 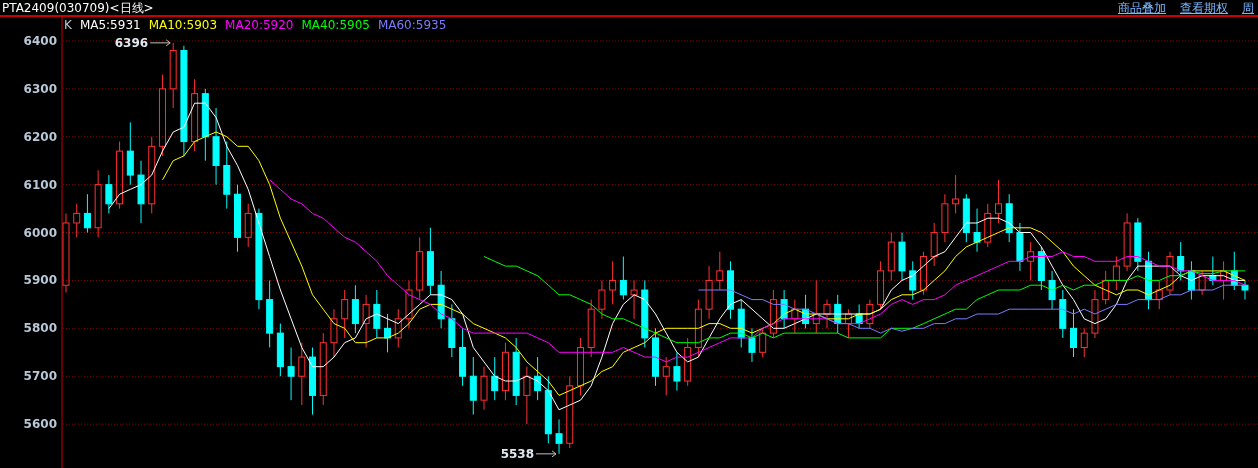 I want to click on annotation: 5538, so click(x=517, y=453).